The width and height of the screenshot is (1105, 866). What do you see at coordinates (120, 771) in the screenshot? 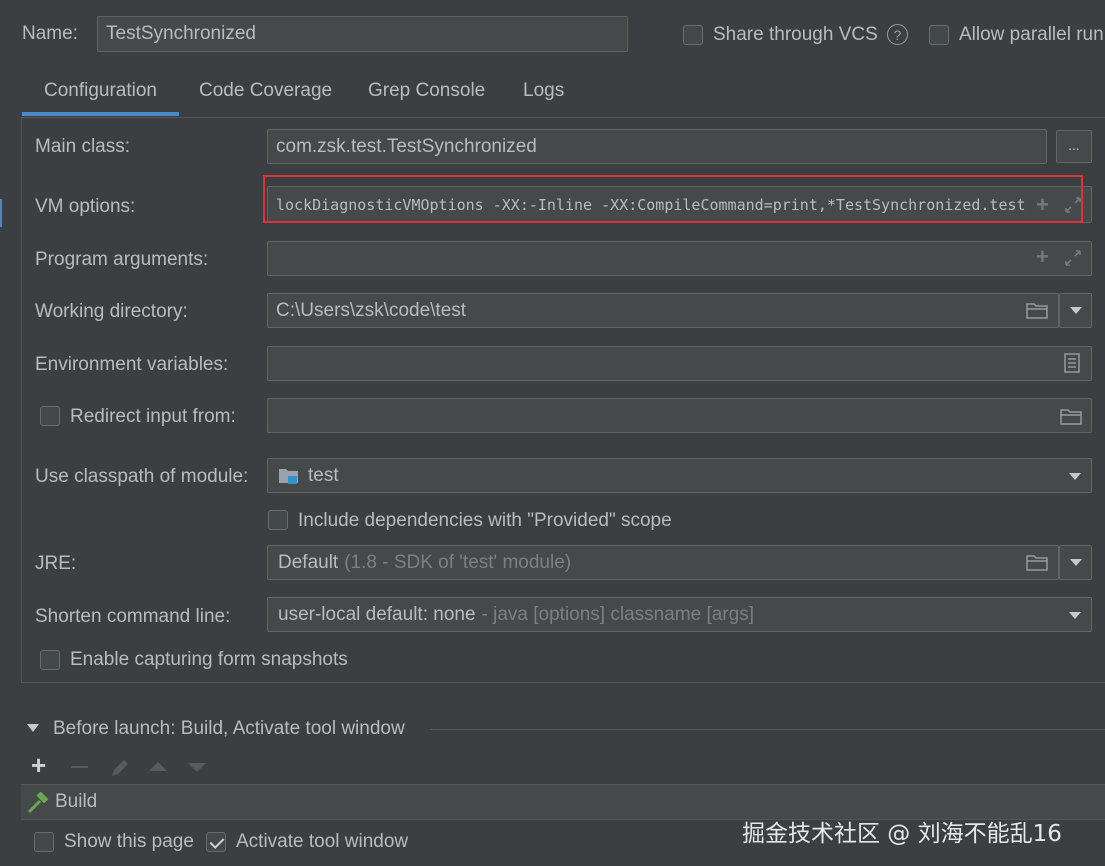
I see `edit-task-icon` at bounding box center [120, 771].